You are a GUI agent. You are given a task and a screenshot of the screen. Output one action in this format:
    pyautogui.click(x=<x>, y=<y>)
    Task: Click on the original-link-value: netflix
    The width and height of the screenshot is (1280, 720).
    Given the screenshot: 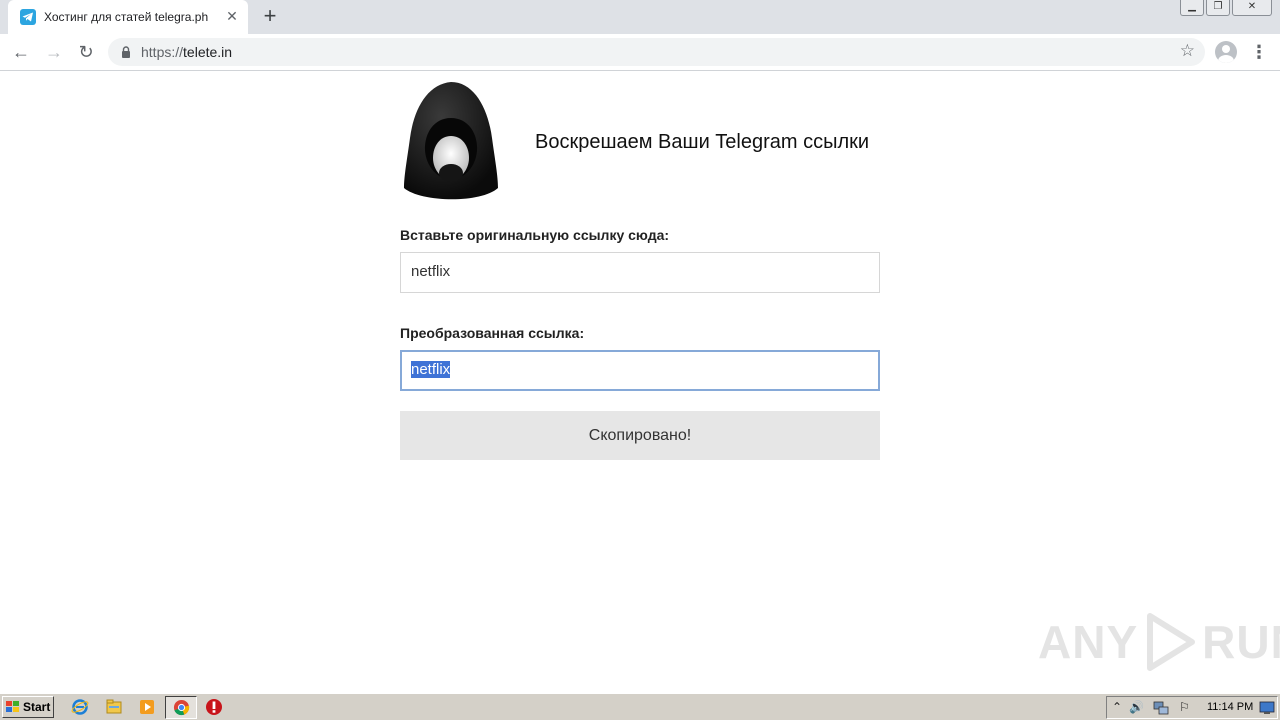 What is the action you would take?
    pyautogui.click(x=431, y=271)
    